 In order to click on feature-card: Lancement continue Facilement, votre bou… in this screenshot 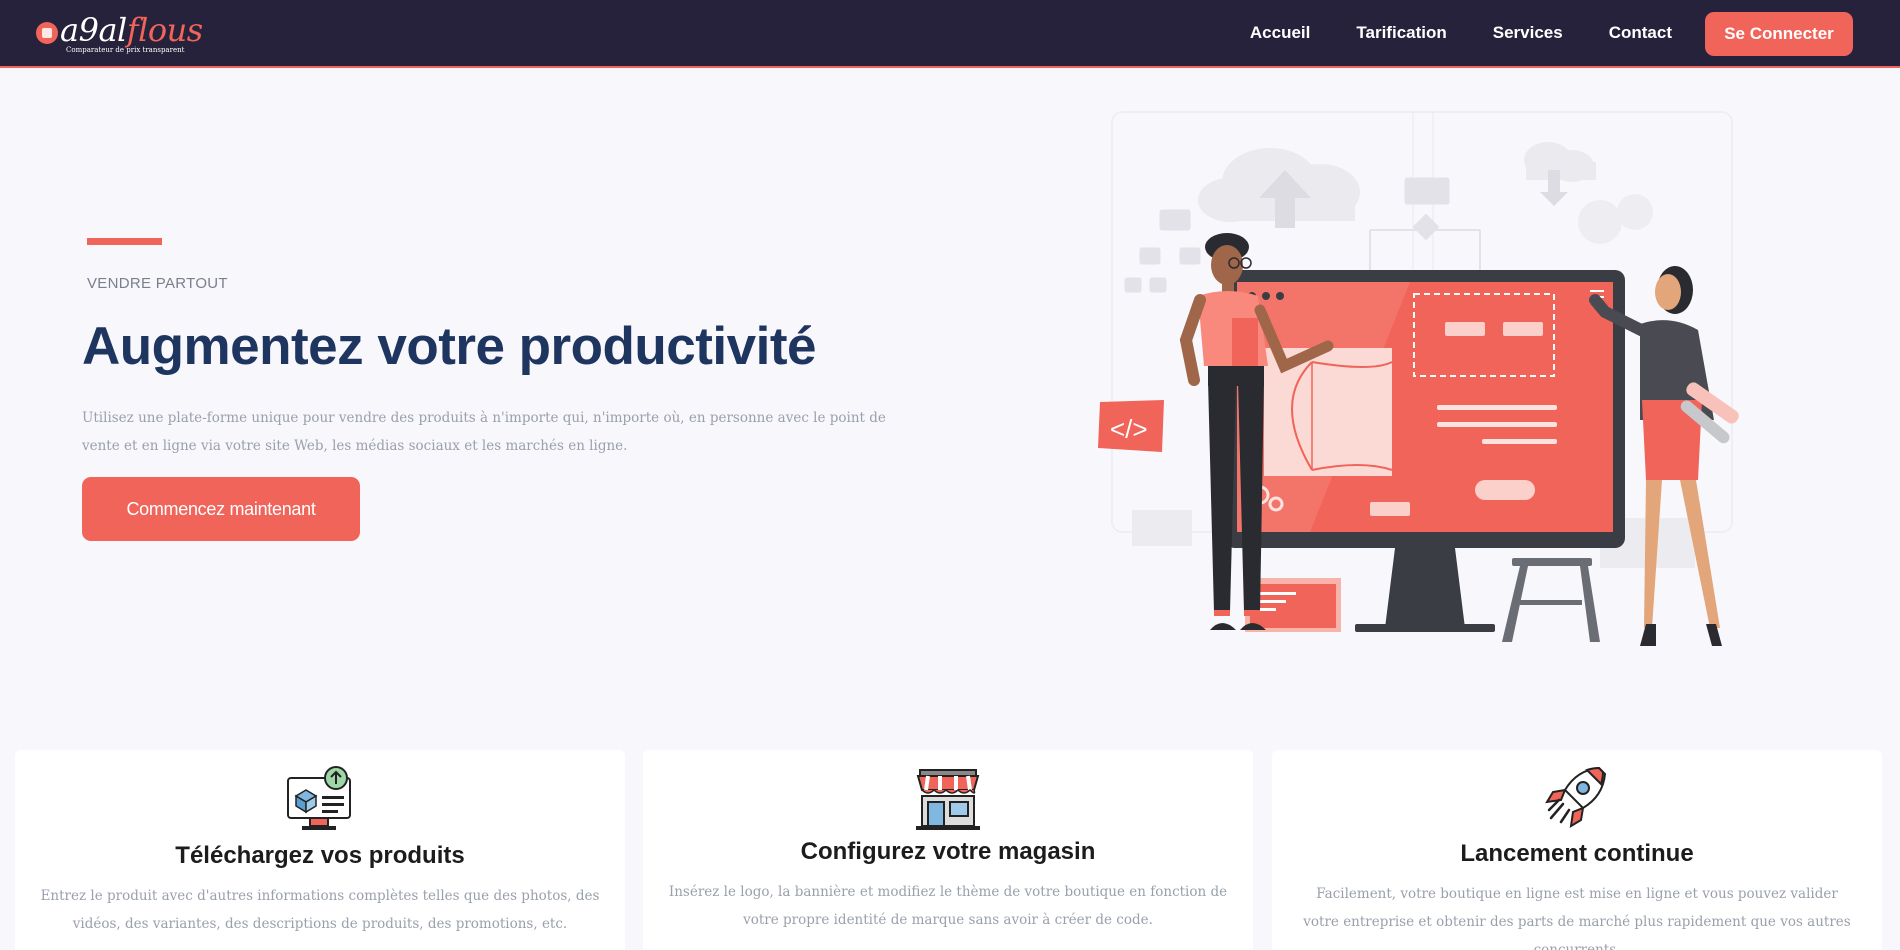, I will do `click(1577, 850)`.